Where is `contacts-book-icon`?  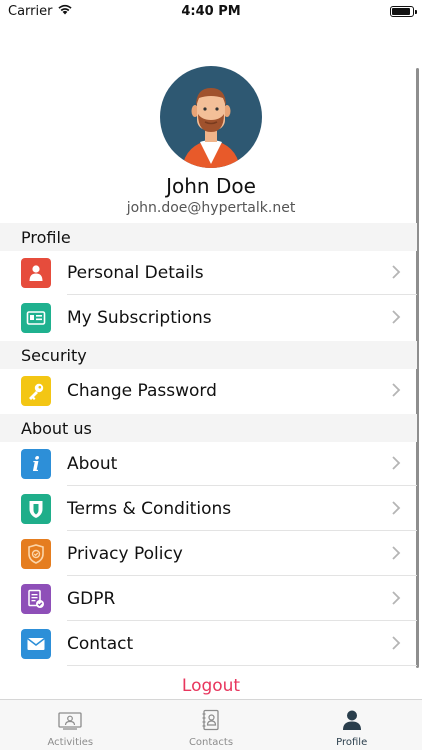 contacts-book-icon is located at coordinates (210, 720).